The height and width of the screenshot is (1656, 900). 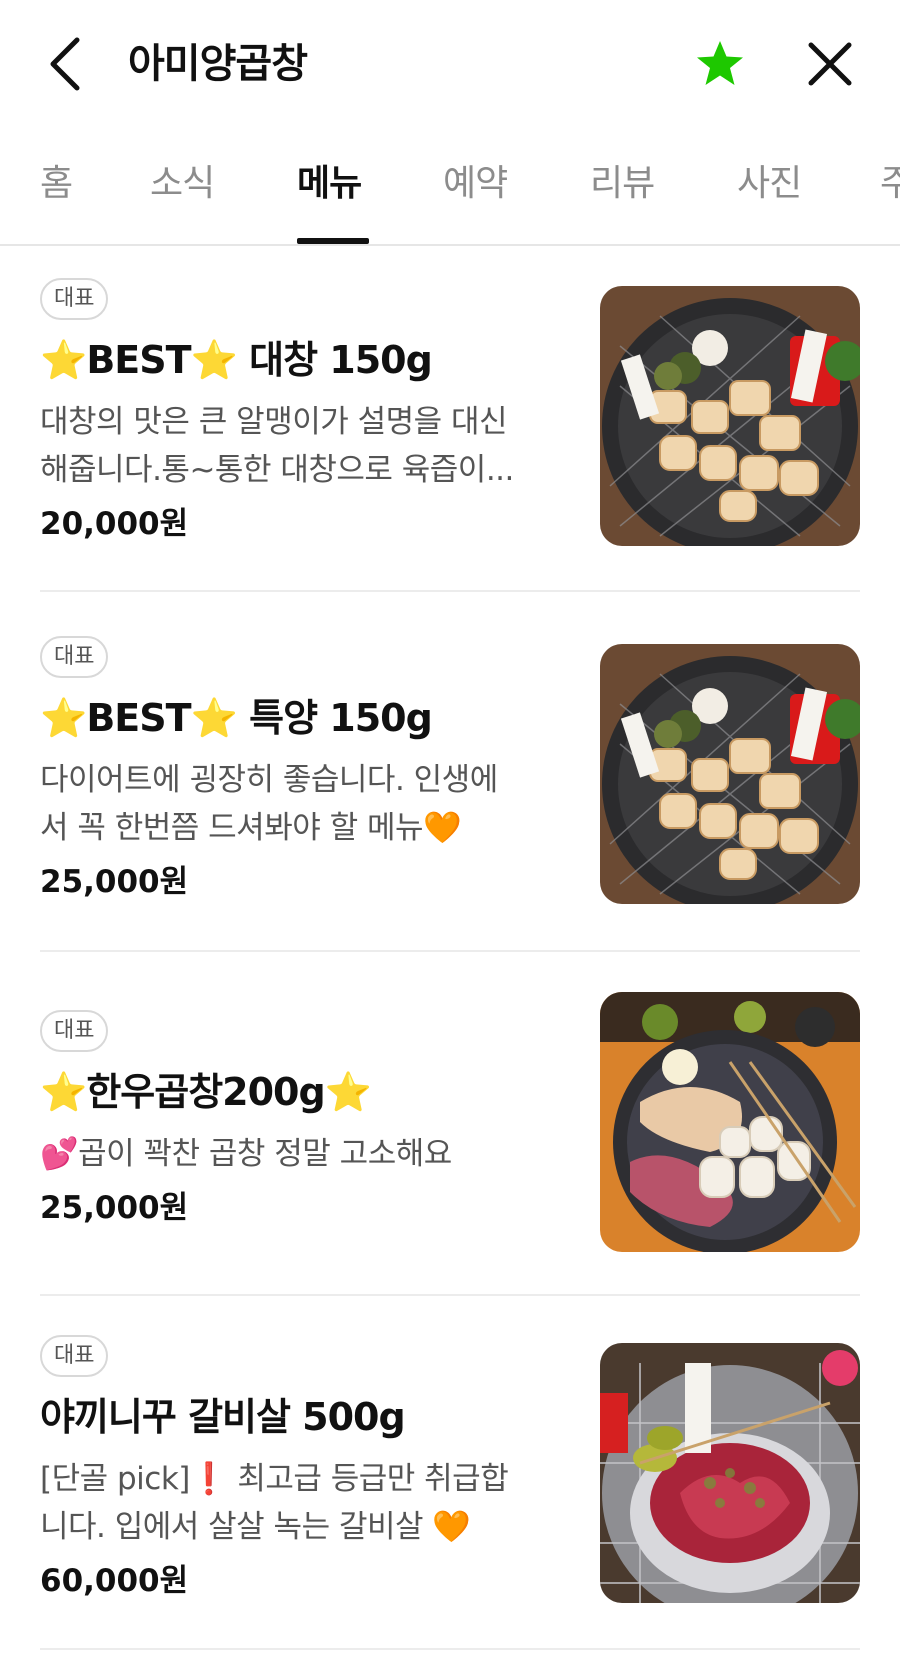 I want to click on tab-news: 소식, so click(x=182, y=198).